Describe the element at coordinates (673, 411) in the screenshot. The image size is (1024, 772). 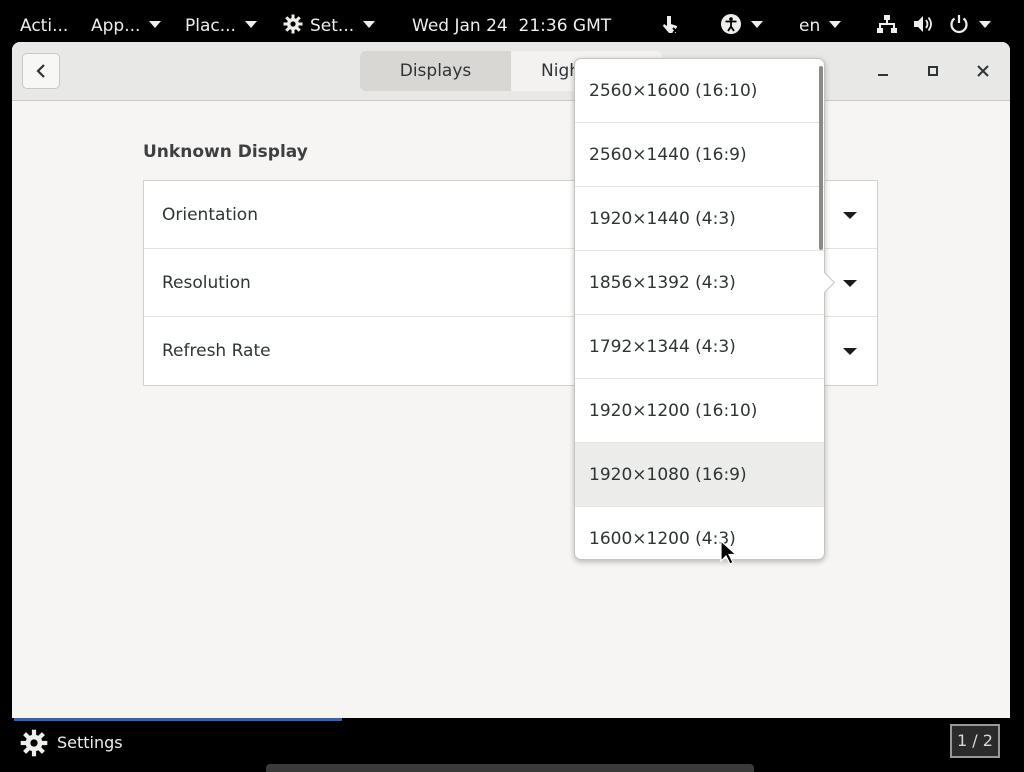
I see `resolution-option-label: 1920×1200 (16:10)` at that location.